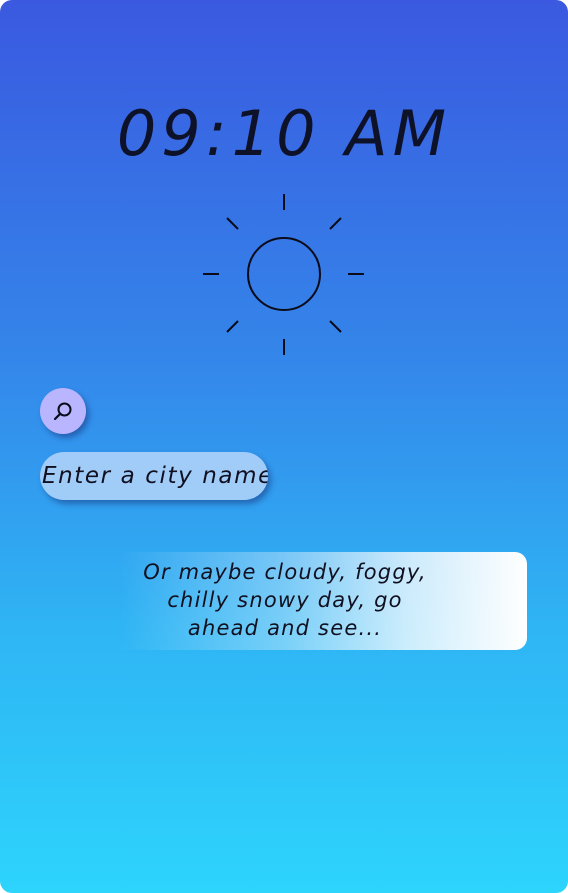  I want to click on search-icon, so click(62, 411).